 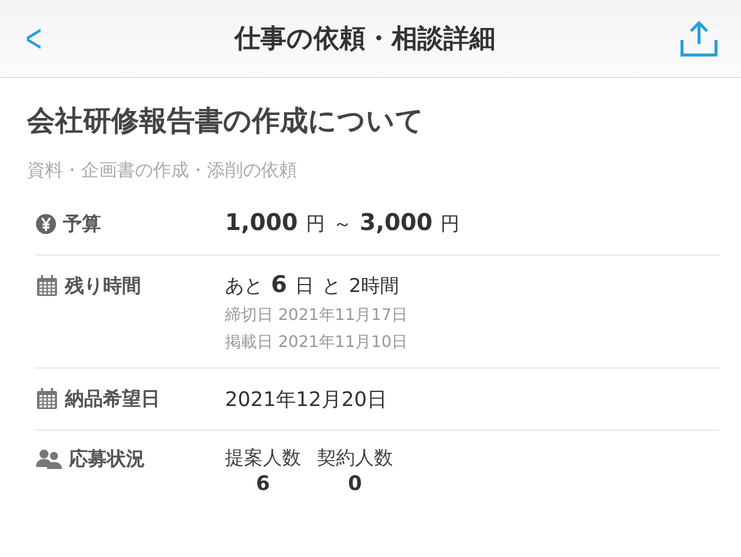 I want to click on page-title: 仕事の依頼・相談詳細, so click(x=365, y=39).